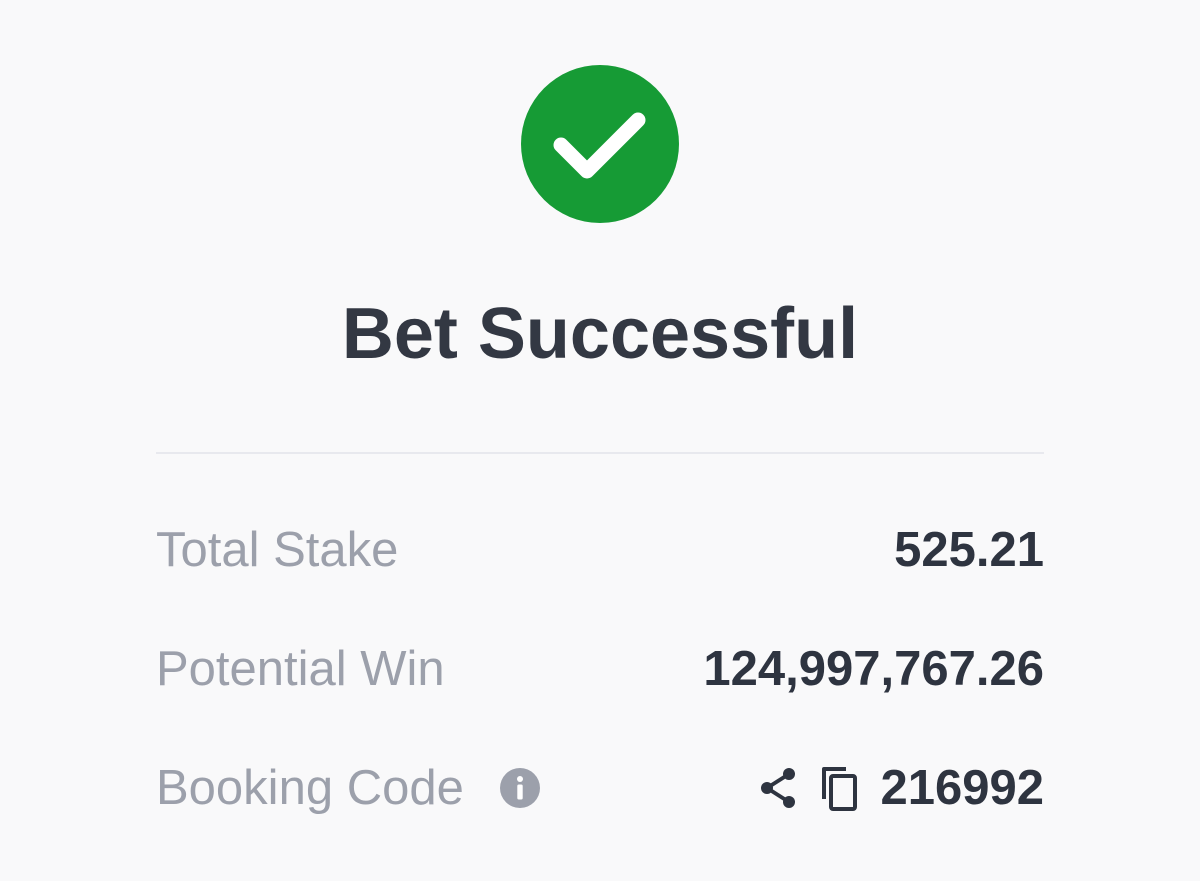 The width and height of the screenshot is (1200, 881). Describe the element at coordinates (838, 788) in the screenshot. I see `copy-icon` at that location.